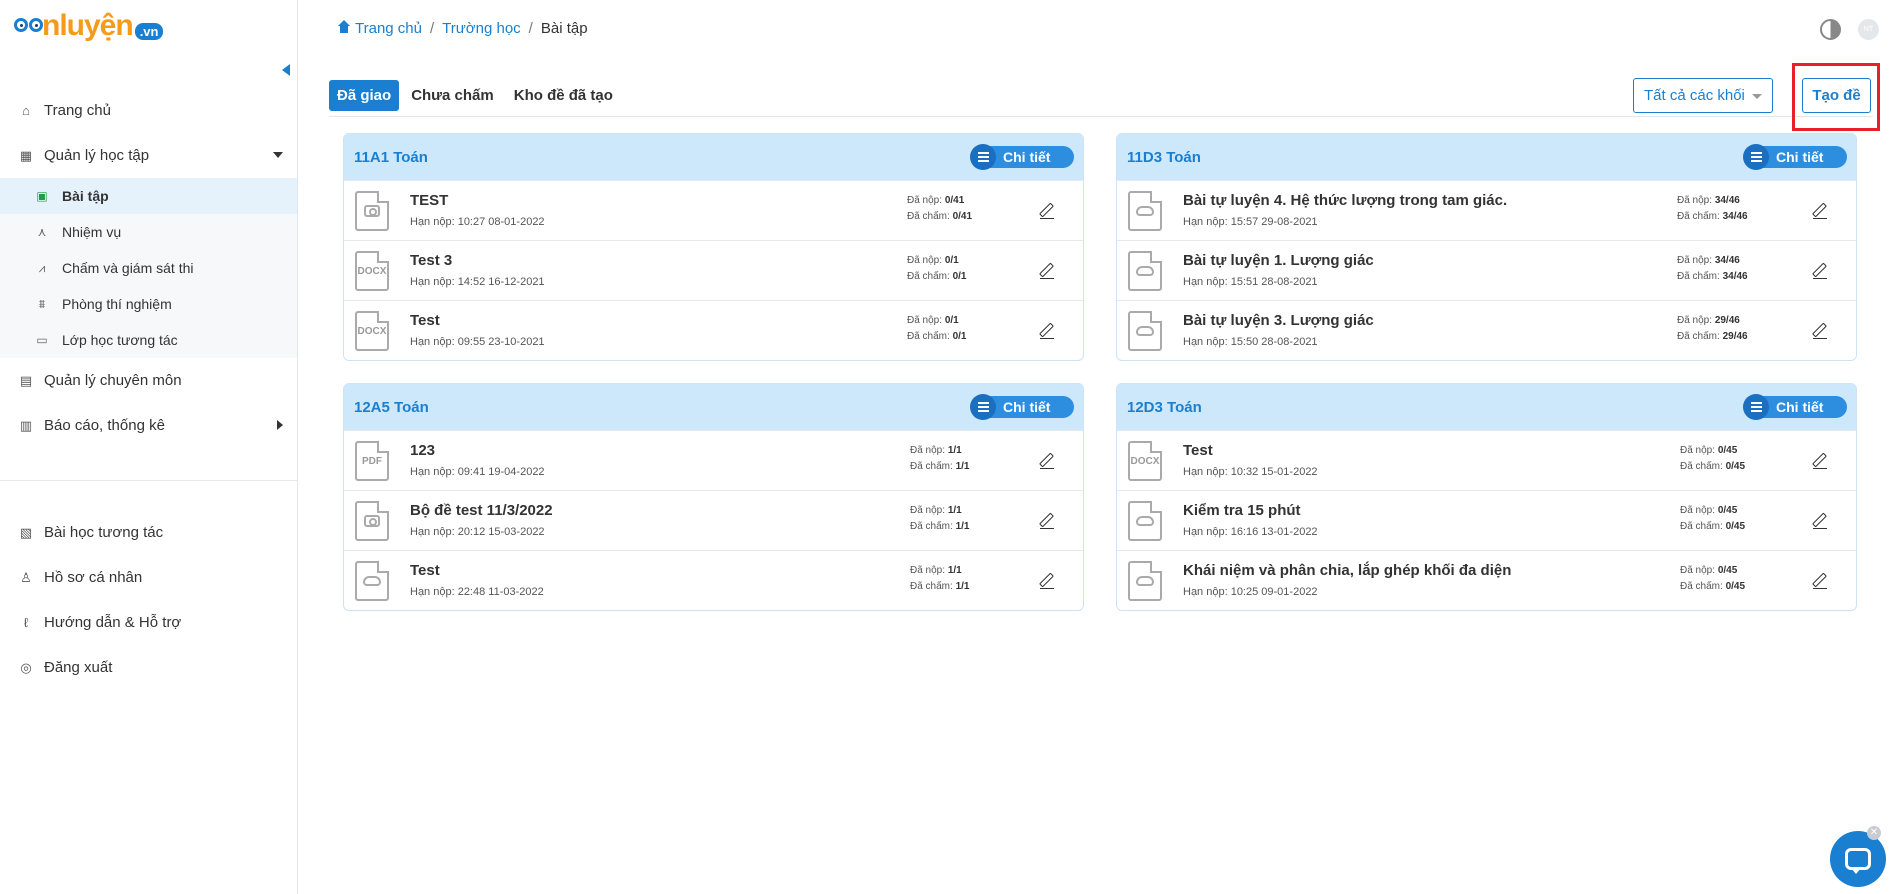 This screenshot has width=1892, height=894. Describe the element at coordinates (1757, 96) in the screenshot. I see `chevron-down-icon` at that location.